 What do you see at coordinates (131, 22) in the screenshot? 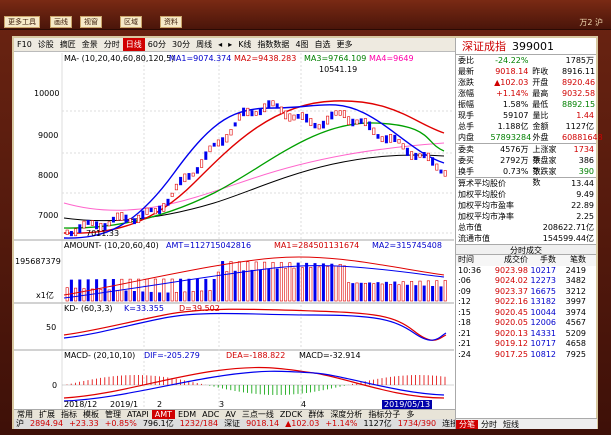
I see `top-button-4: 区域` at bounding box center [131, 22].